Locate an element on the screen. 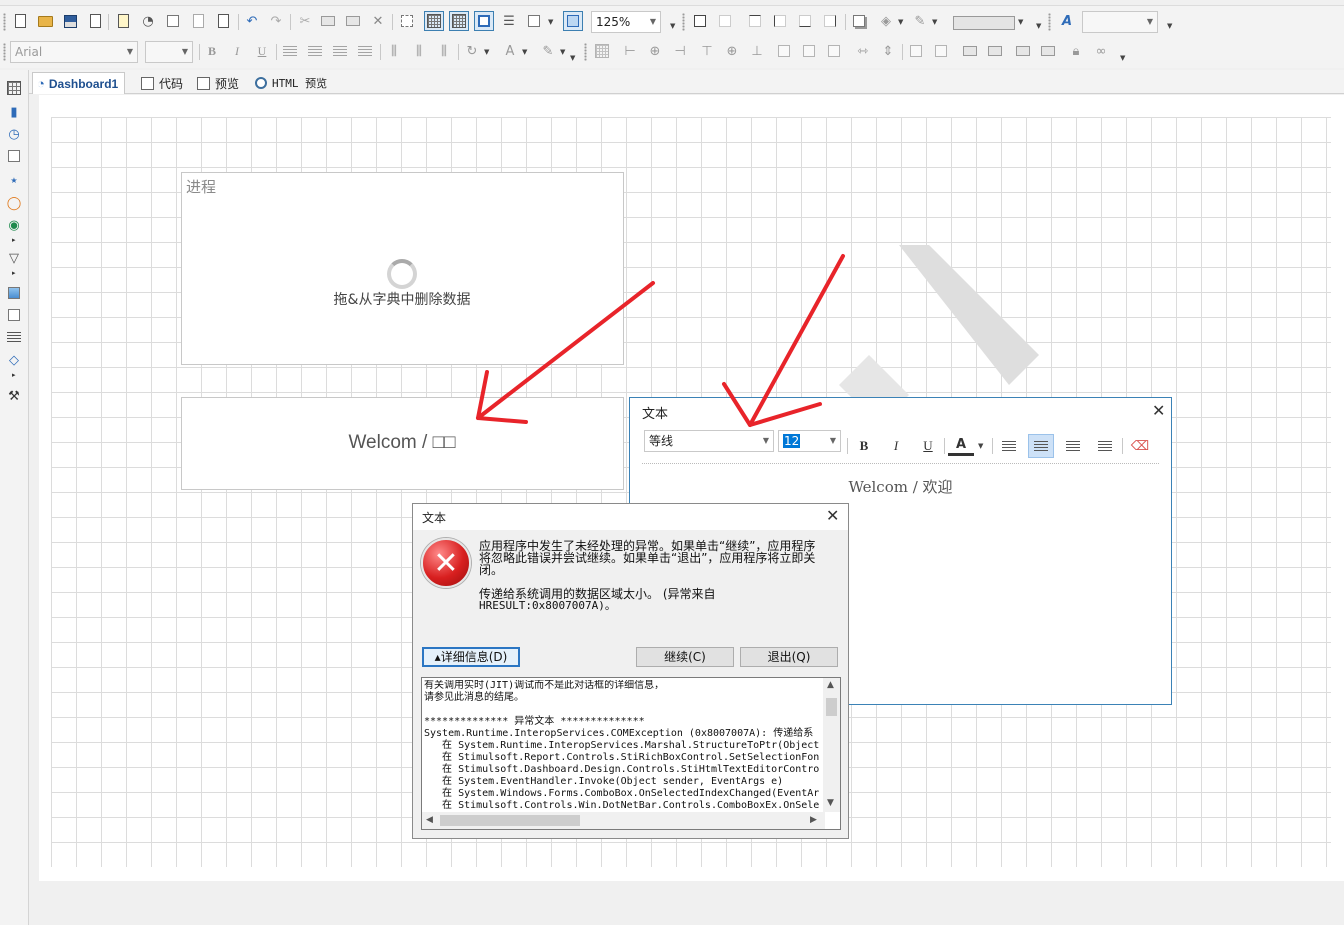  editor-underline-button: U is located at coordinates (928, 446).